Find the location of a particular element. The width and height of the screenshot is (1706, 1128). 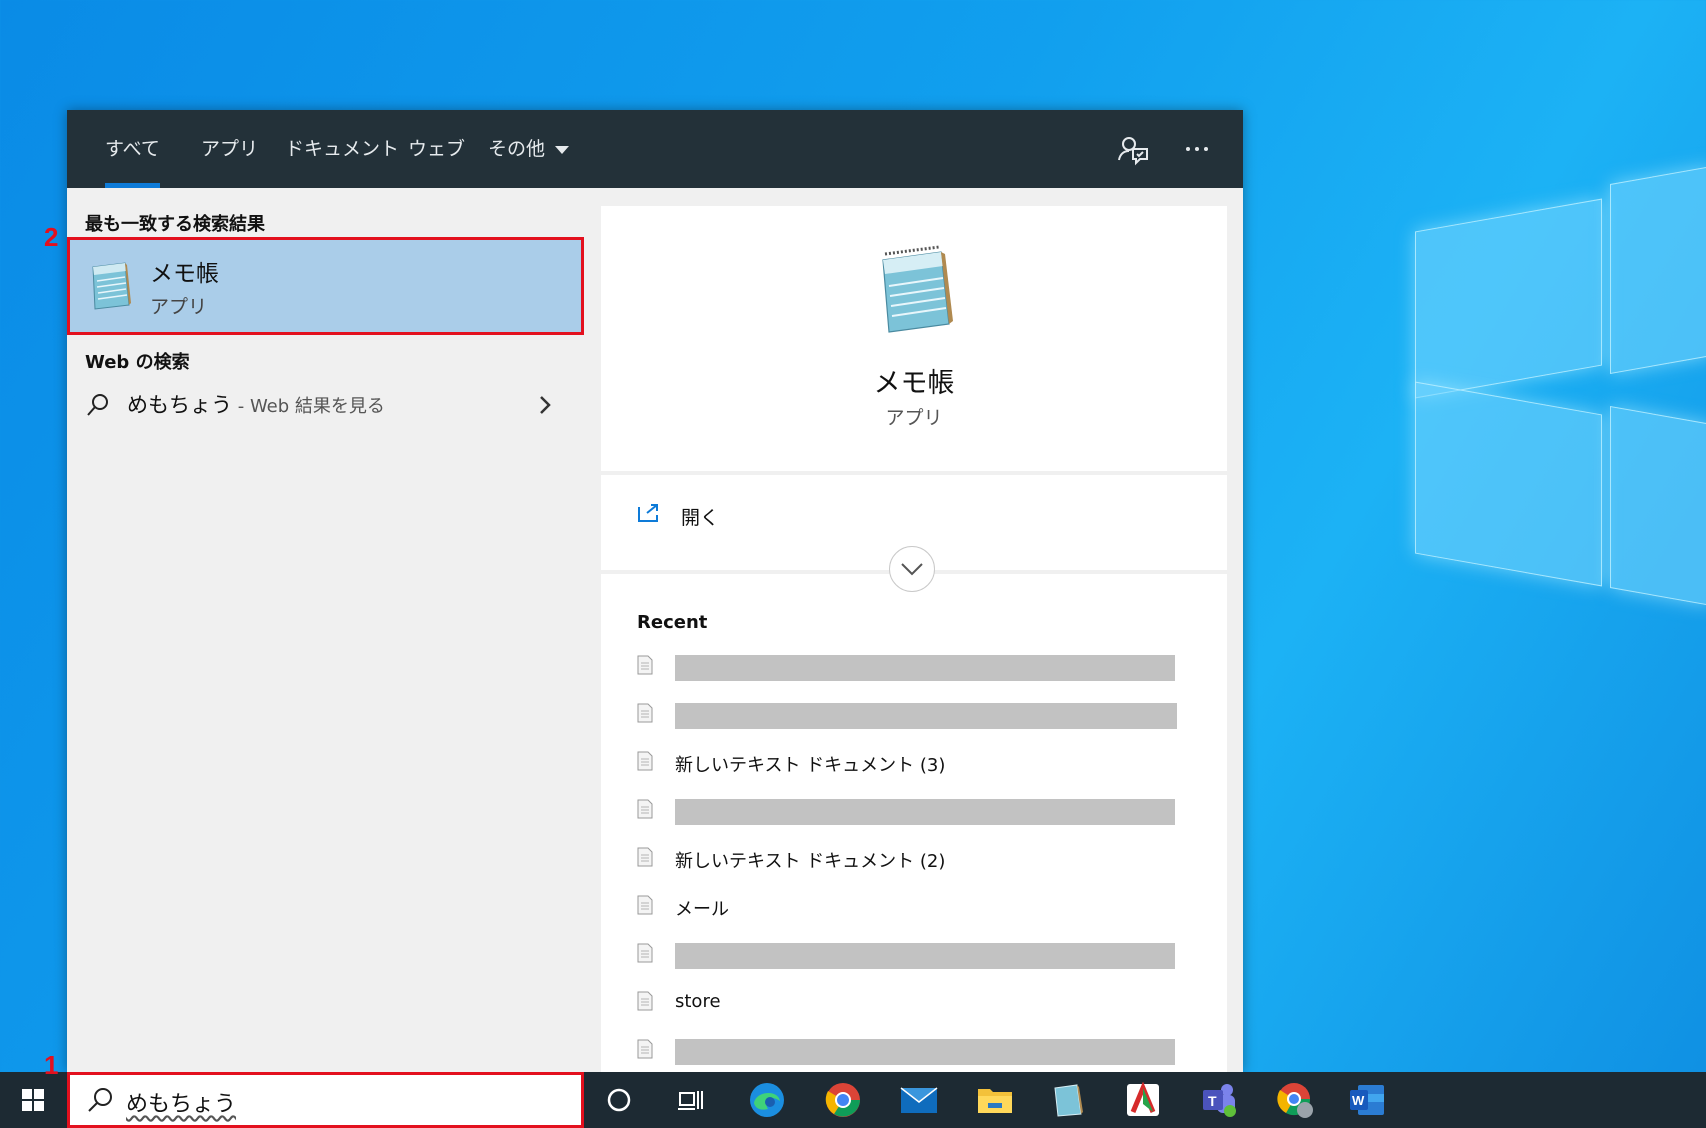

tab-web: ウェブ is located at coordinates (436, 149).